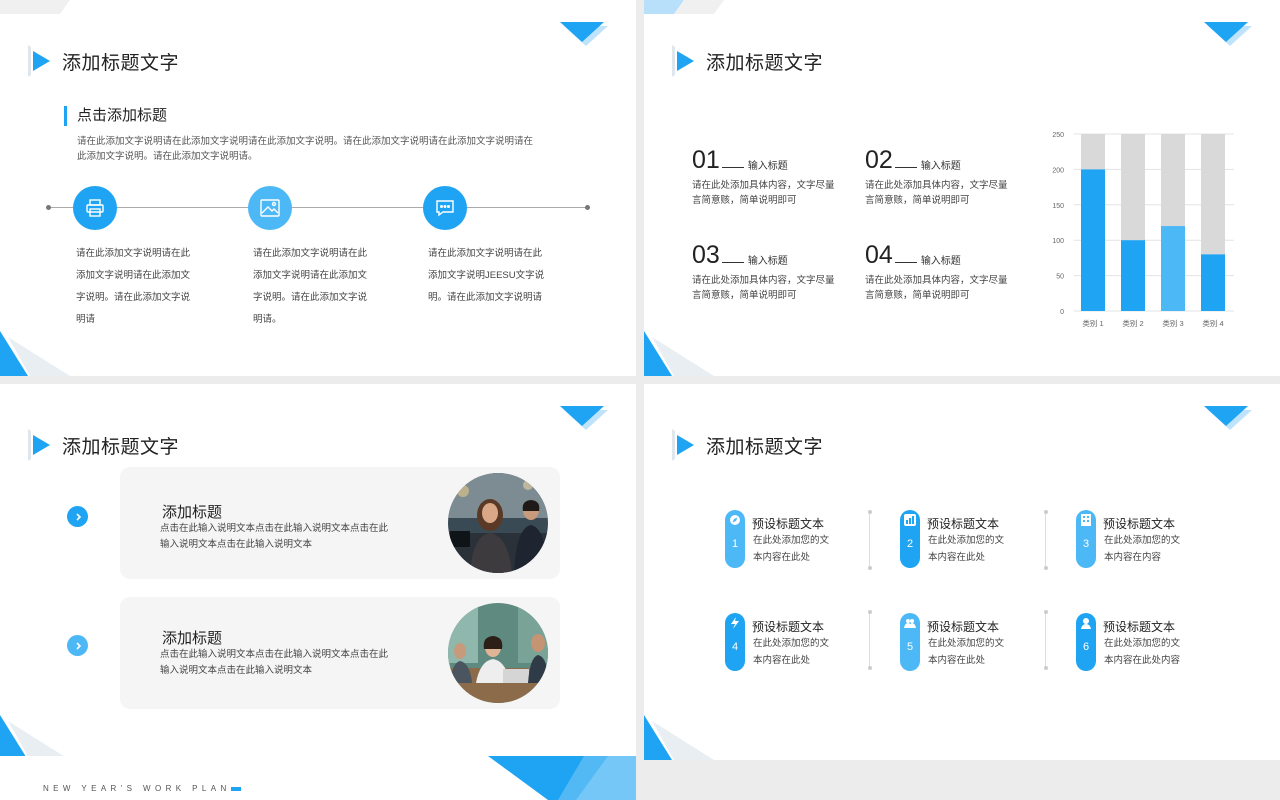 The height and width of the screenshot is (800, 1280). Describe the element at coordinates (879, 160) in the screenshot. I see `item-number: 02` at that location.